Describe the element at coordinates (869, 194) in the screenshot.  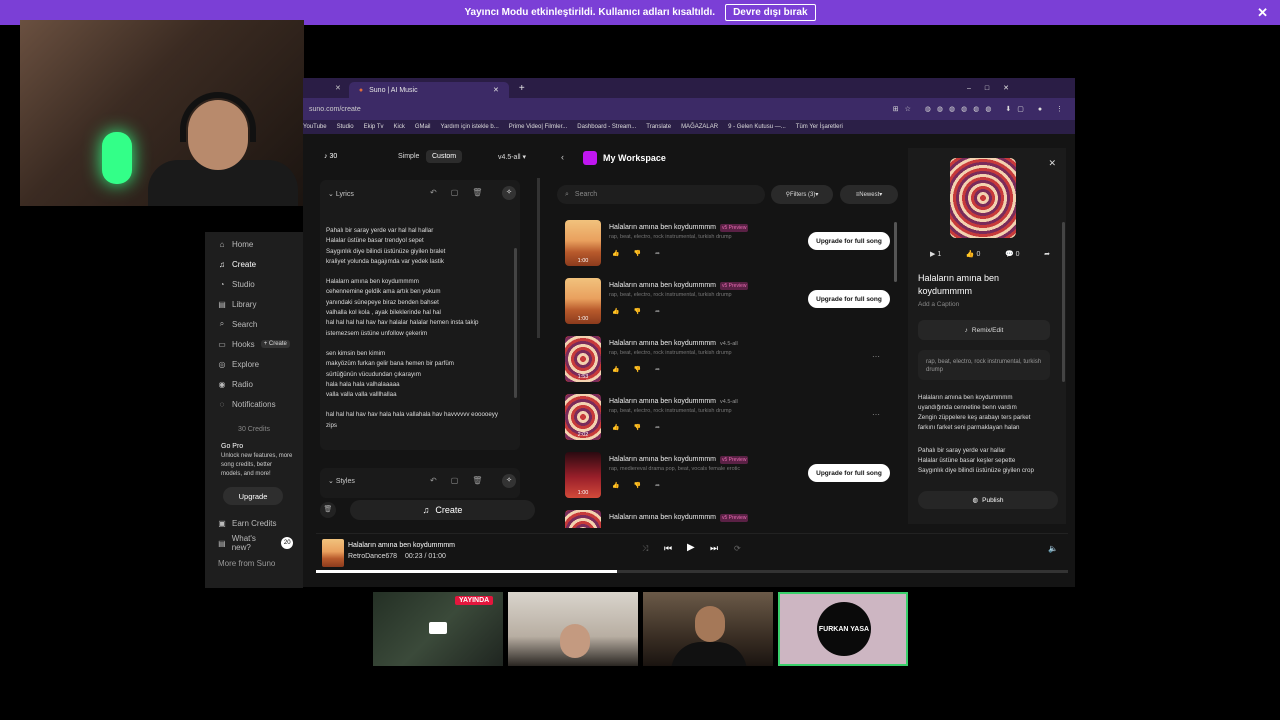
I see `sort-button: ≡ Newest ▾` at that location.